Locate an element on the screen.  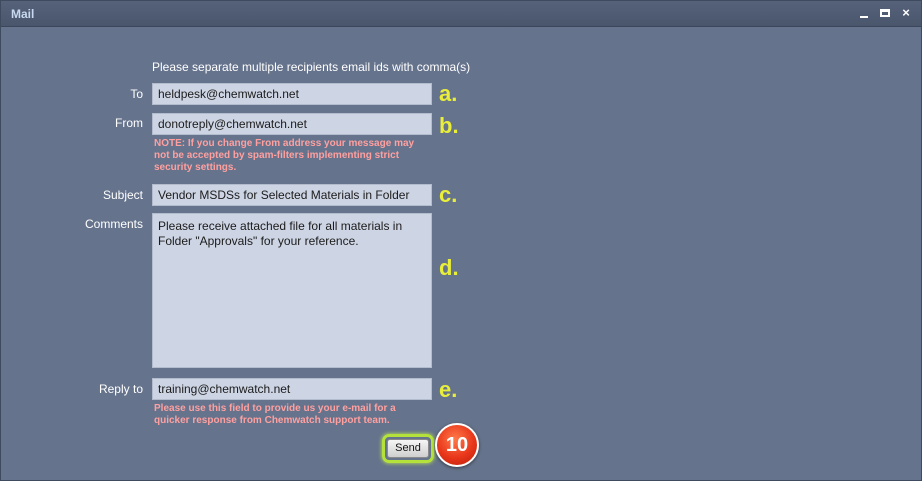
close-icon: × is located at coordinates (906, 13).